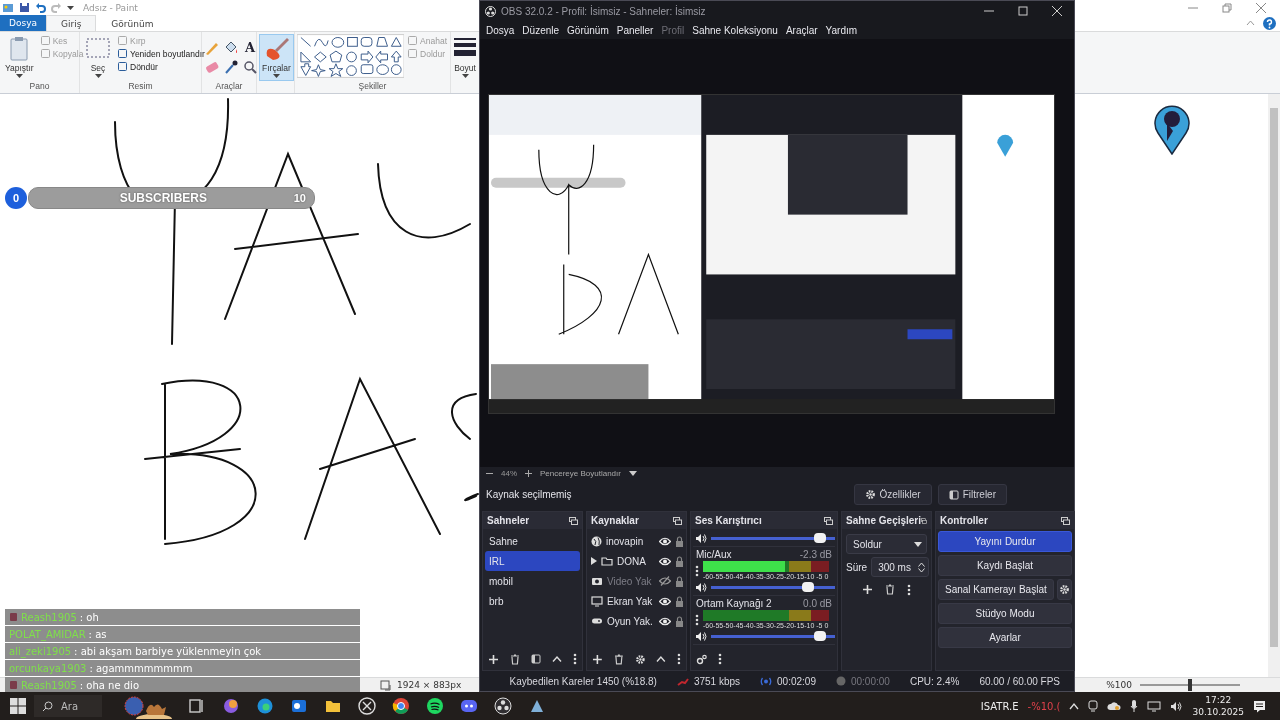 The height and width of the screenshot is (720, 1280). What do you see at coordinates (1259, 706) in the screenshot?
I see `notifications-icon` at bounding box center [1259, 706].